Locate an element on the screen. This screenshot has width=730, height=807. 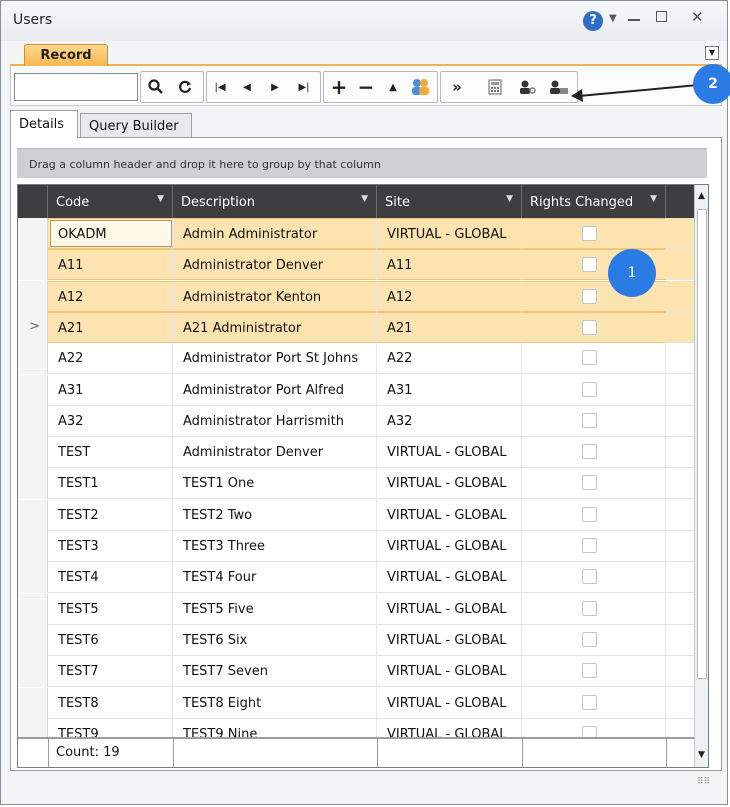
description-cell: TEST7 Seven is located at coordinates (275, 672).